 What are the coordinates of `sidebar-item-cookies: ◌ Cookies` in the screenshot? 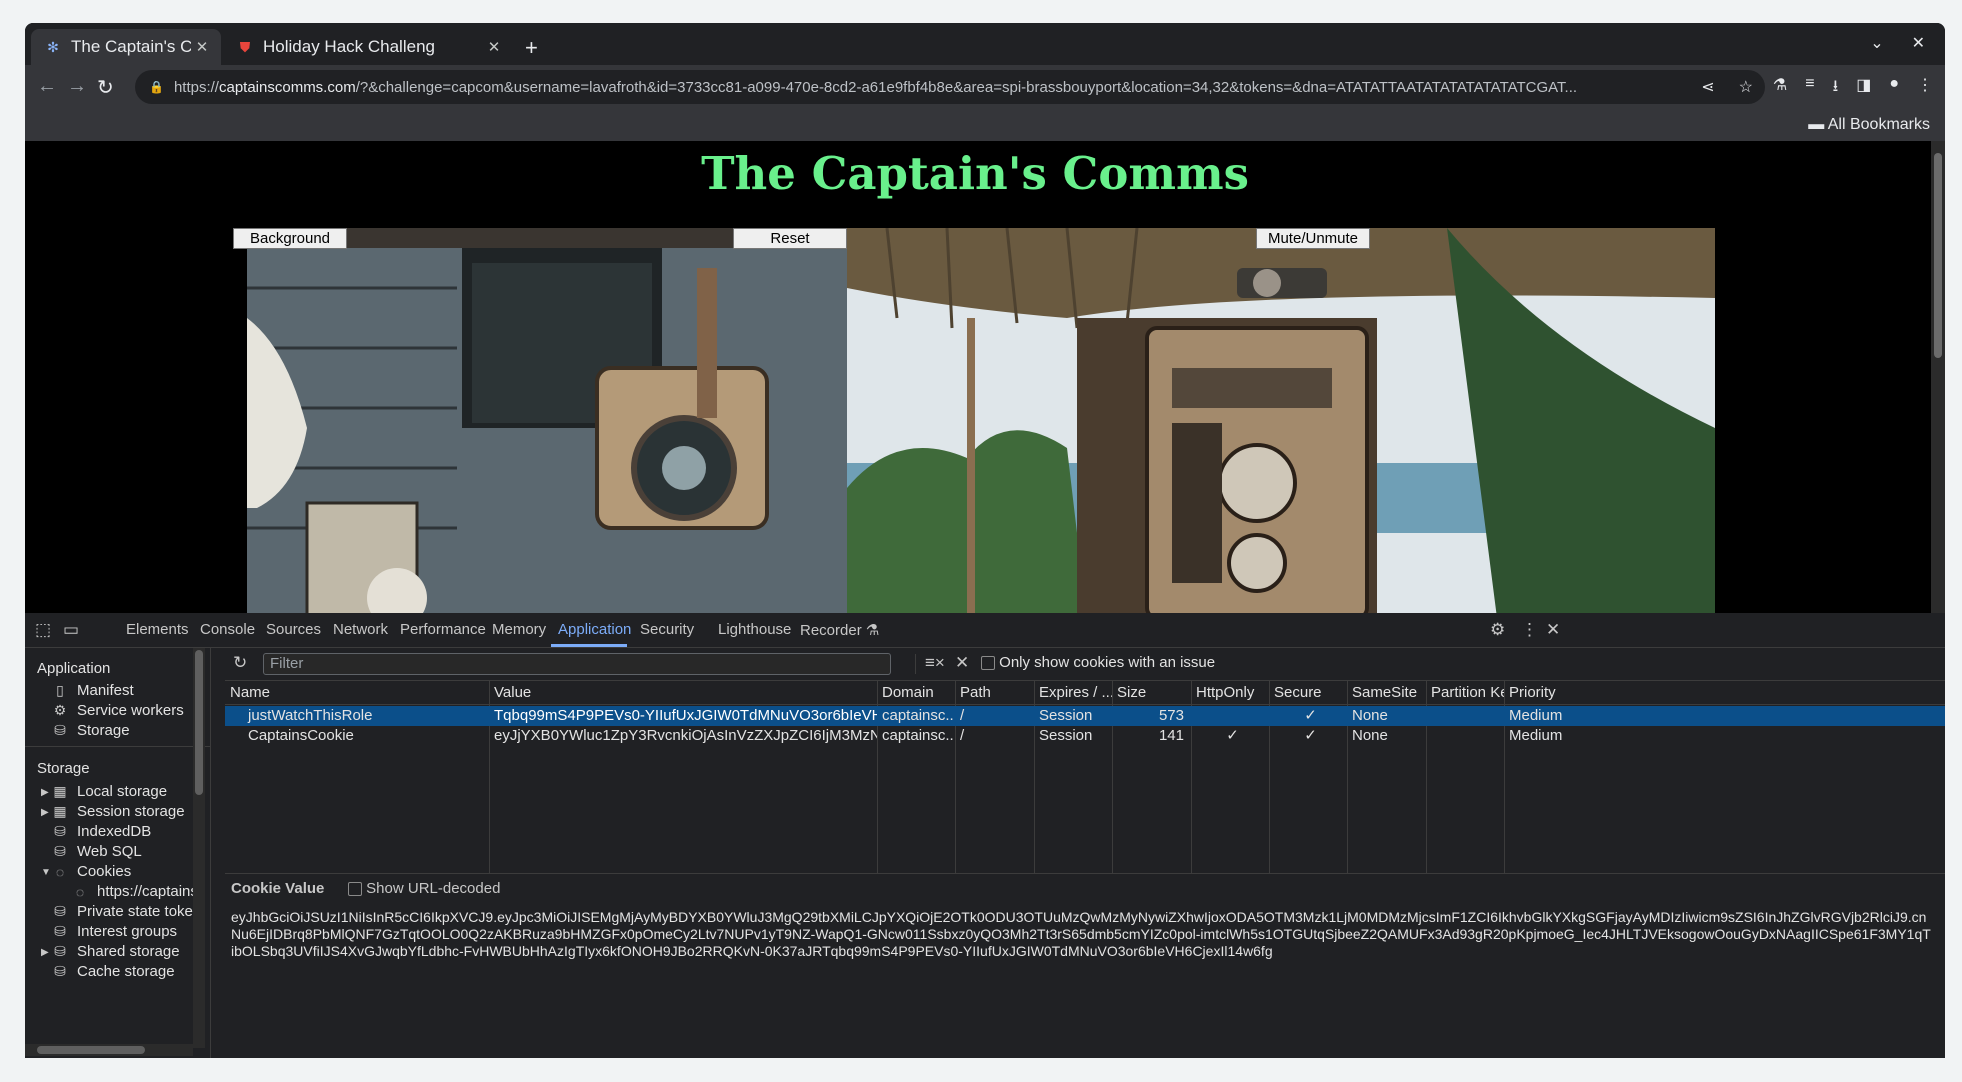 It's located at (91, 871).